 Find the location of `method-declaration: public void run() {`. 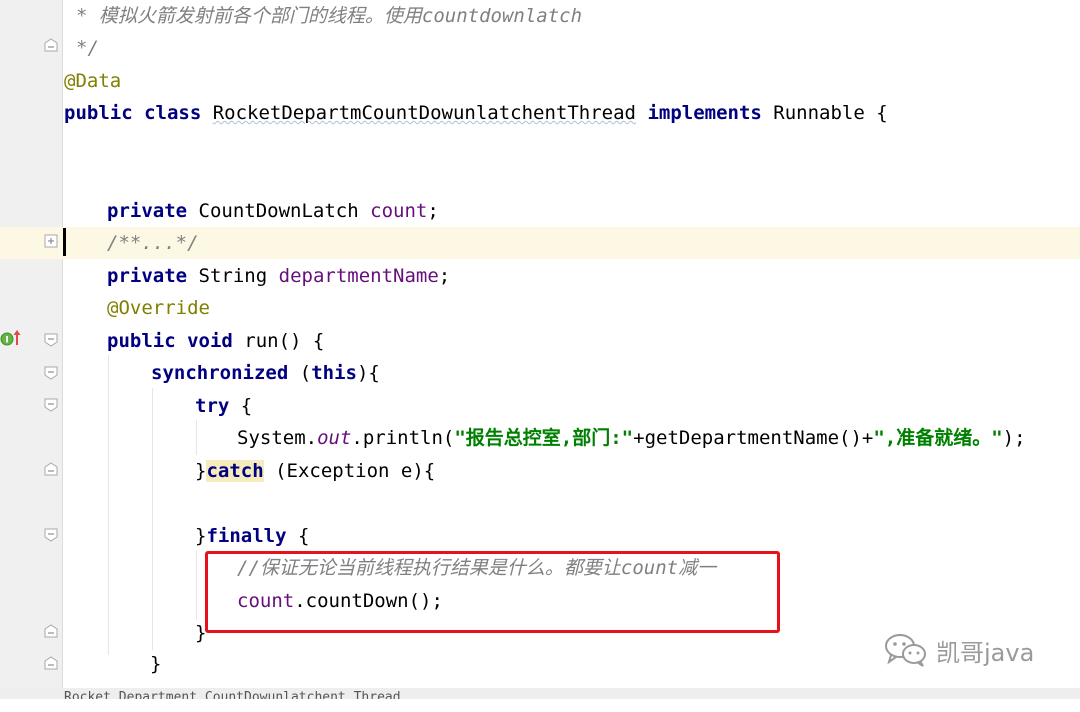

method-declaration: public void run() { is located at coordinates (215, 341).